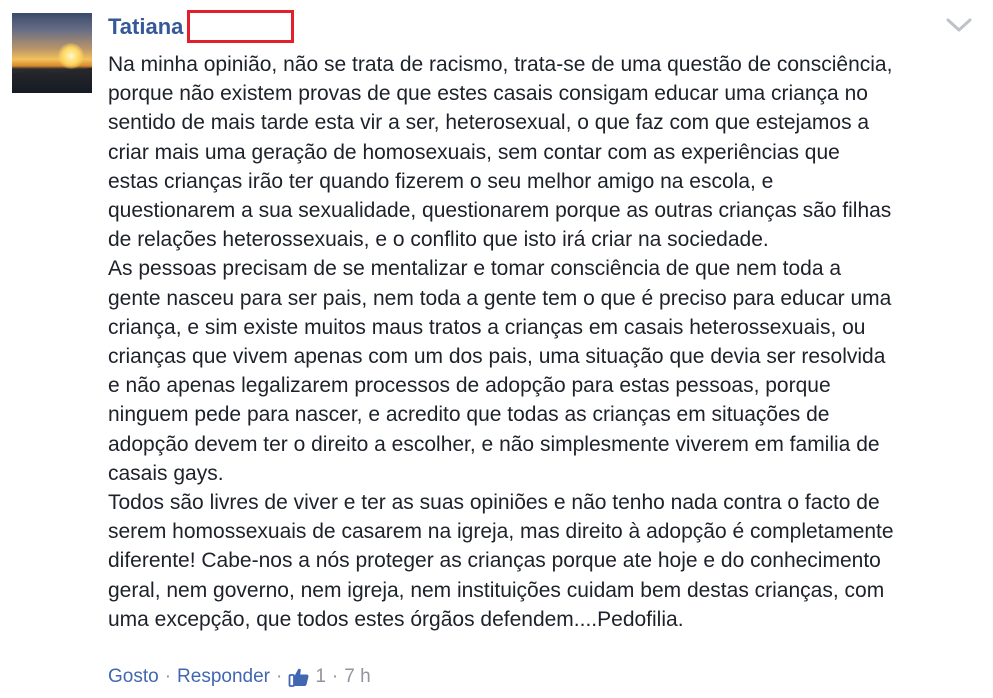 The width and height of the screenshot is (993, 698). Describe the element at coordinates (52, 80) in the screenshot. I see `avatar-landscape` at that location.